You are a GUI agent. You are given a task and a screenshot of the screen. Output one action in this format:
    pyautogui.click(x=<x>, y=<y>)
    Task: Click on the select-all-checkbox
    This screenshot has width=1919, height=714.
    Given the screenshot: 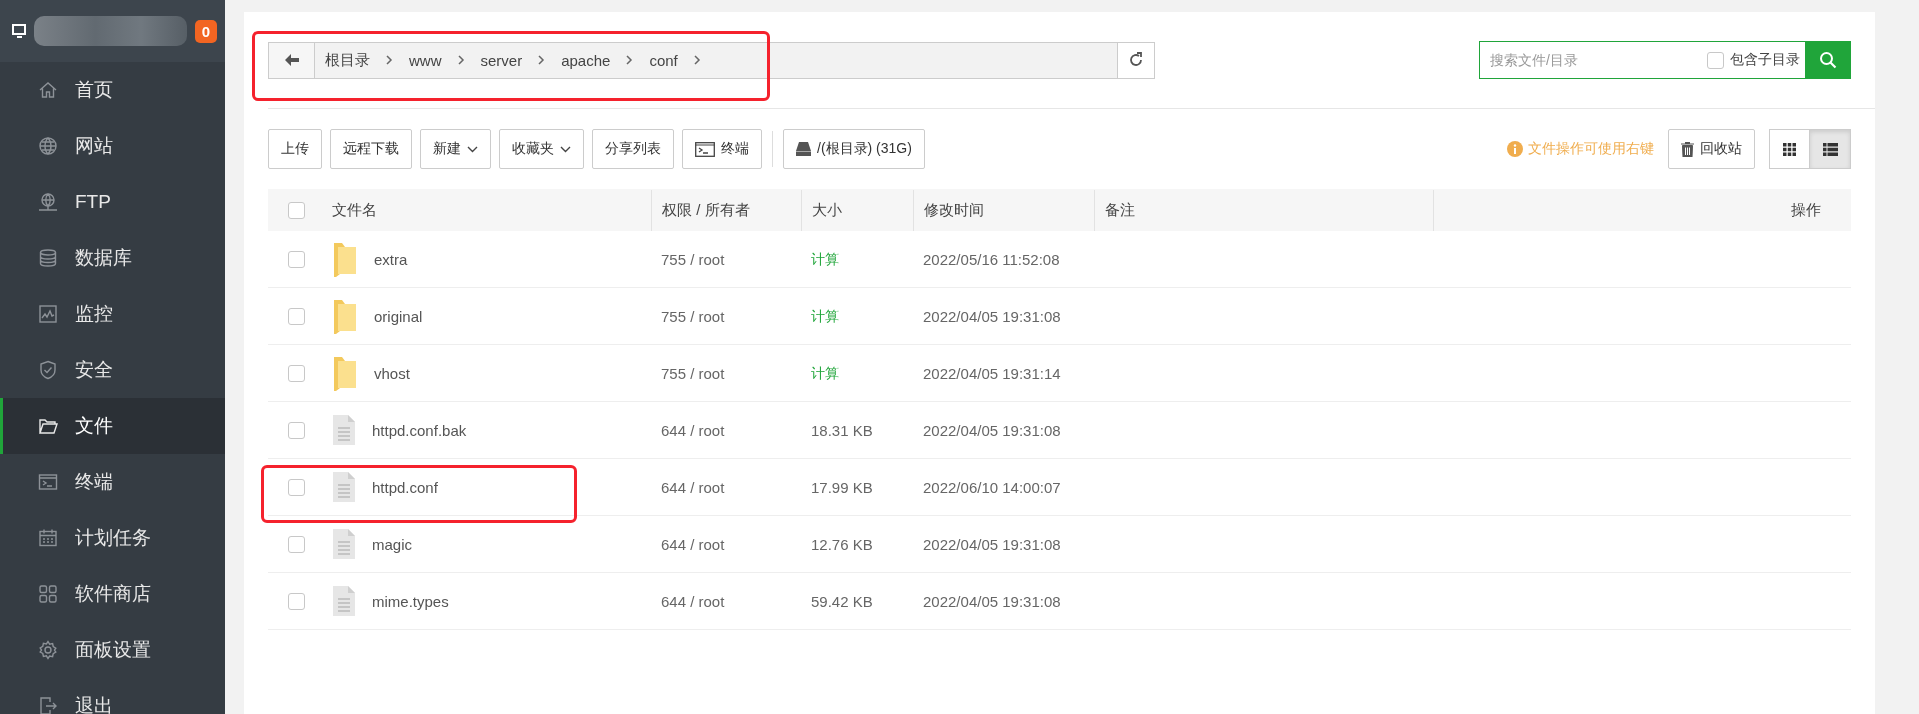 What is the action you would take?
    pyautogui.click(x=296, y=210)
    